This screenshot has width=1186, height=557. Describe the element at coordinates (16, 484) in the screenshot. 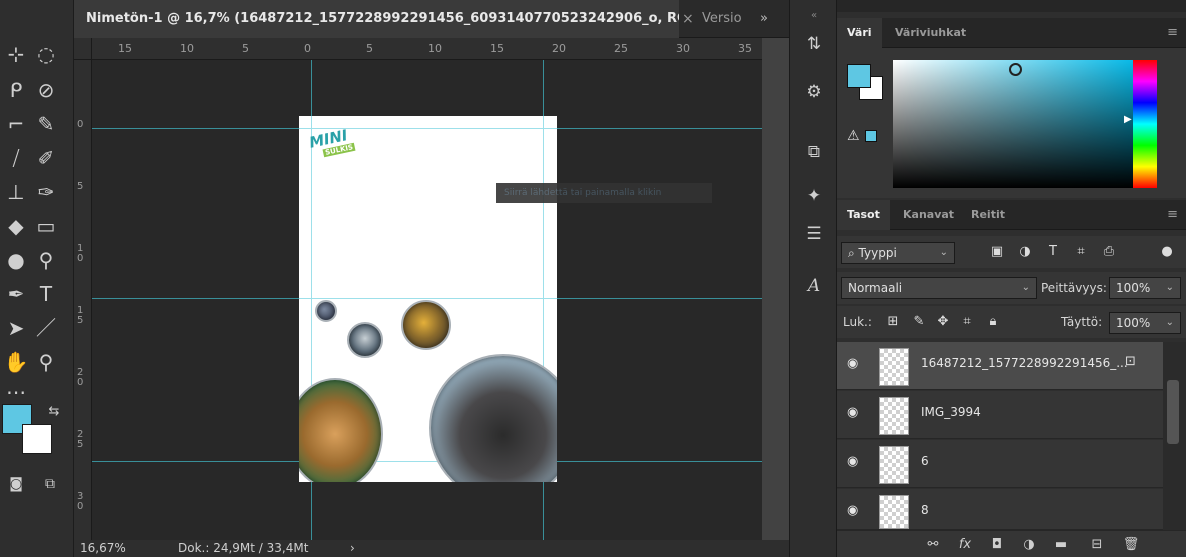

I see `quick-mask-icon: ◙` at that location.